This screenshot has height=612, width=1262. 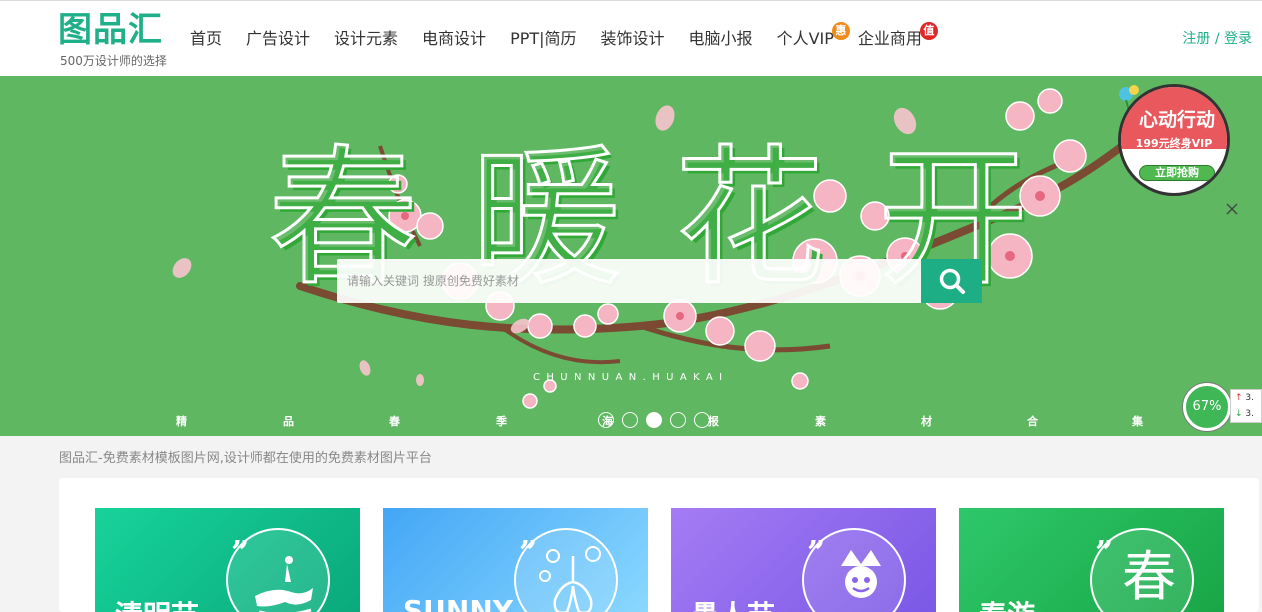 What do you see at coordinates (1250, 398) in the screenshot?
I see `upload-value: 3.` at bounding box center [1250, 398].